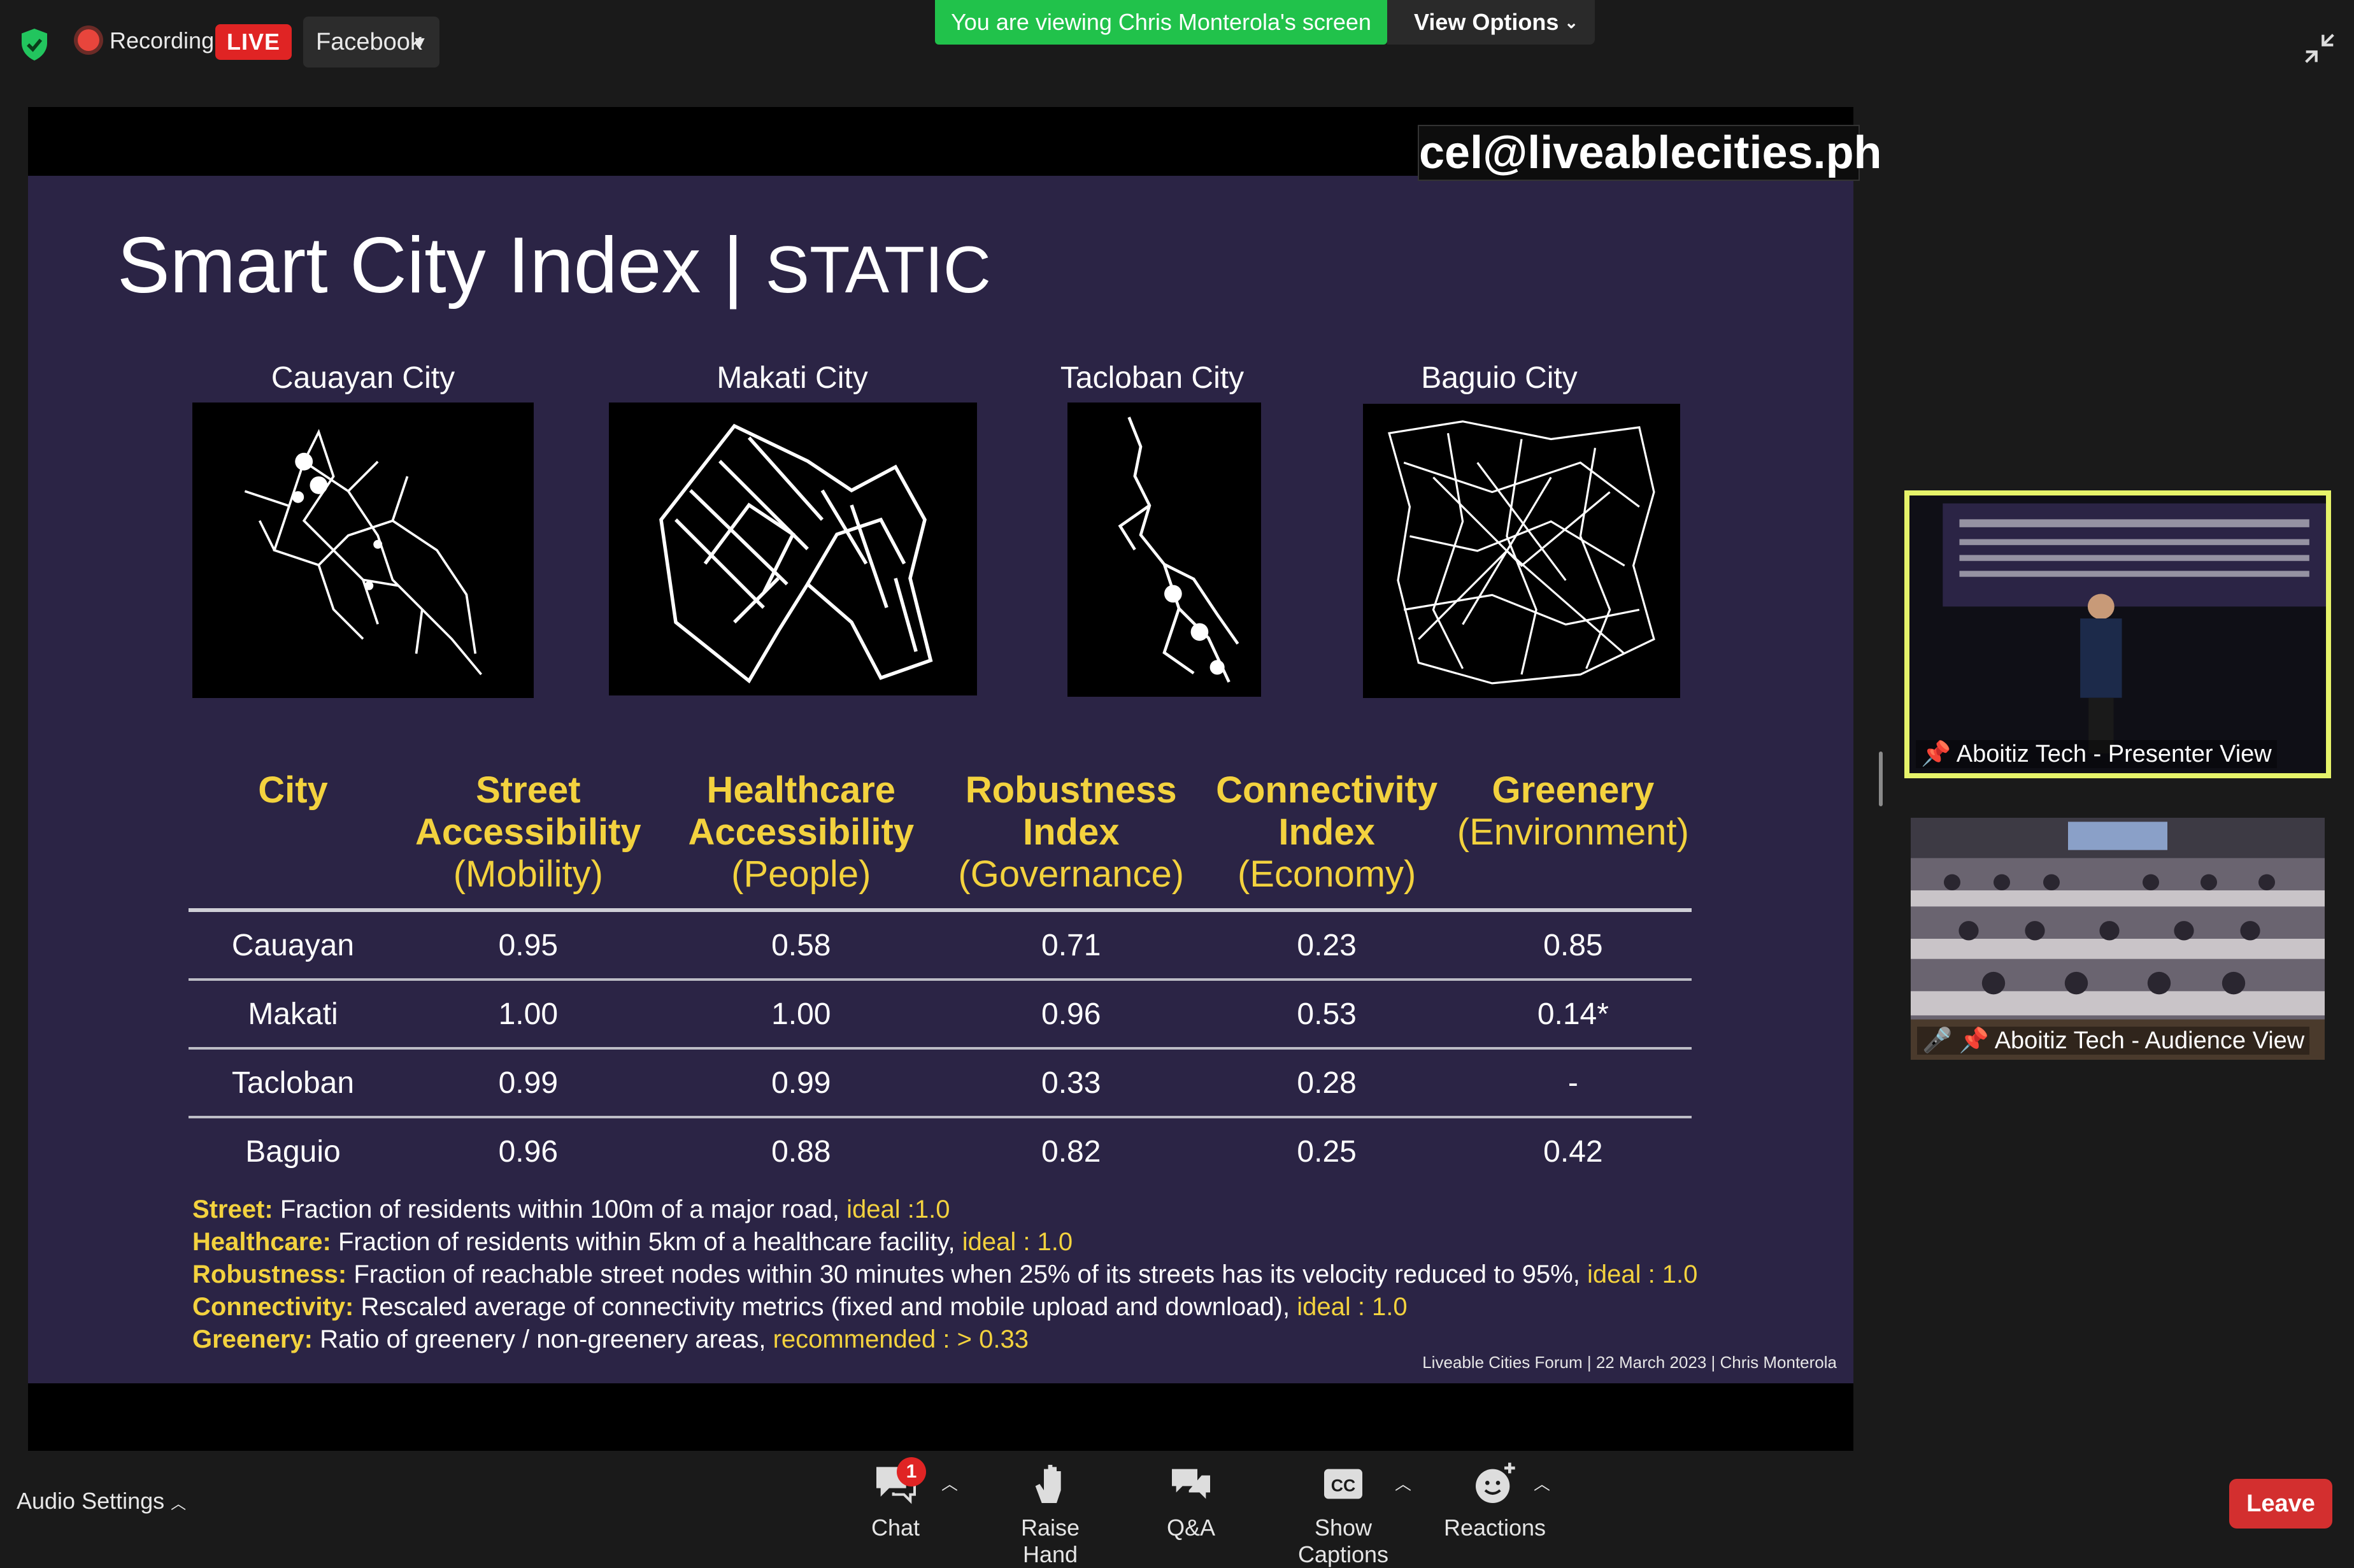  Describe the element at coordinates (293, 836) in the screenshot. I see `column-header: City` at that location.